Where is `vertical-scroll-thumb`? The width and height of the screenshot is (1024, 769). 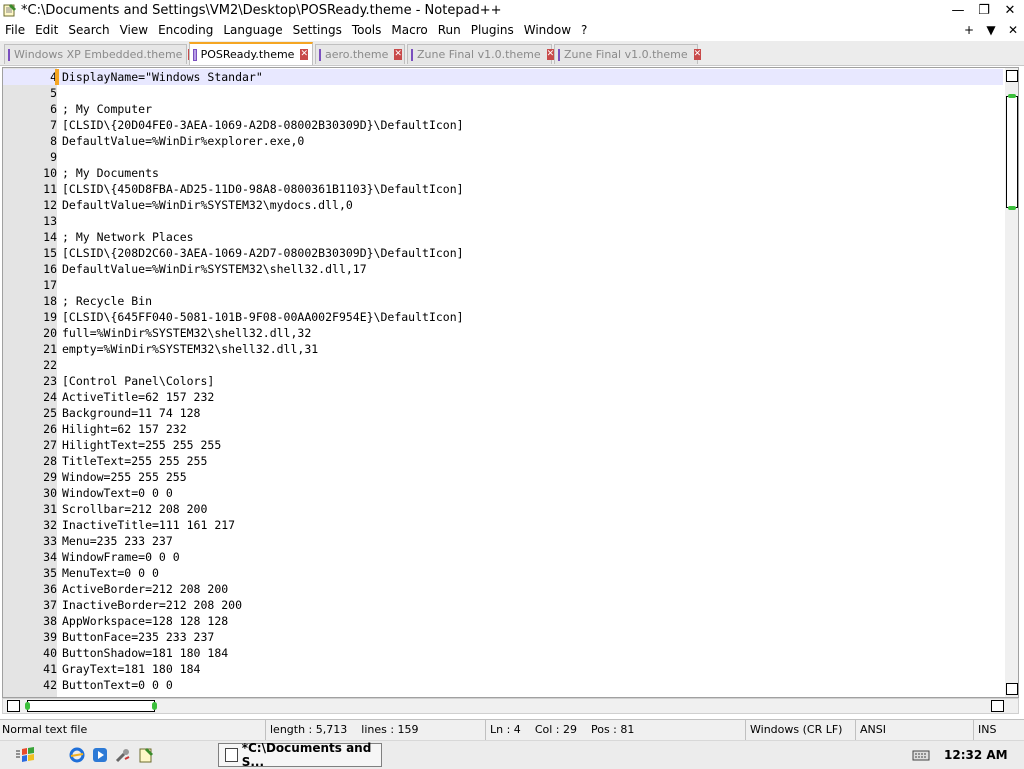
vertical-scroll-thumb is located at coordinates (1012, 152).